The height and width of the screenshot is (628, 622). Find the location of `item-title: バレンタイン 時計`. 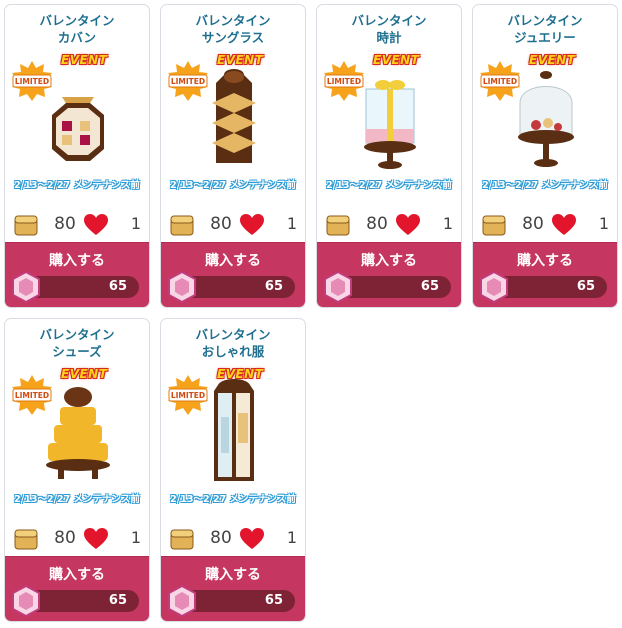

item-title: バレンタイン 時計 is located at coordinates (389, 29).